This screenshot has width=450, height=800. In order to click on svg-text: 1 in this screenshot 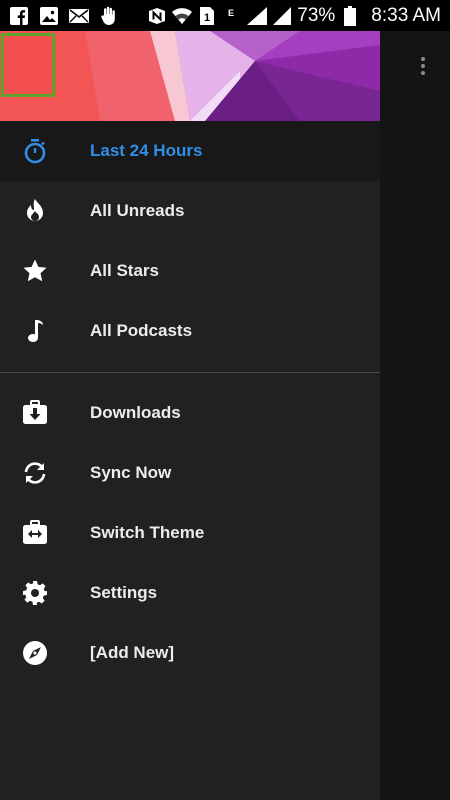, I will do `click(207, 18)`.